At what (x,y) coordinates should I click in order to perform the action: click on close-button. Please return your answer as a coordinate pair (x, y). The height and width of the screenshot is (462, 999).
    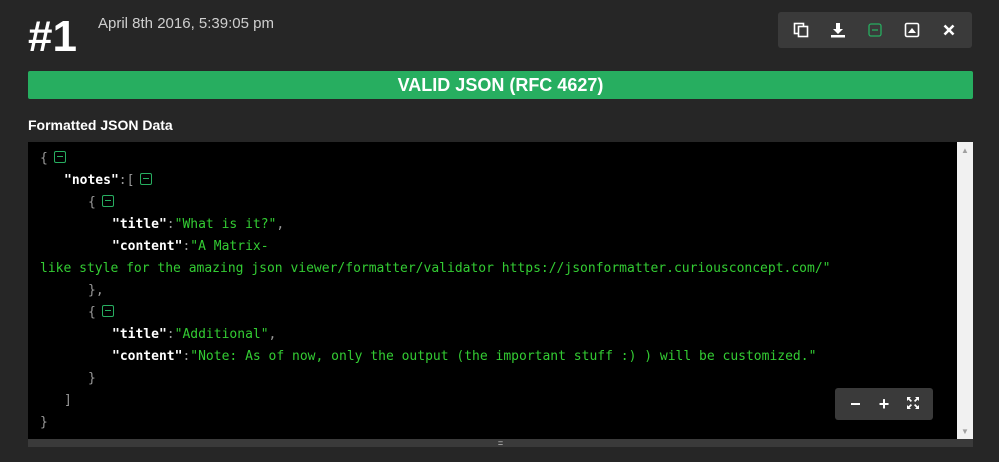
    Looking at the image, I should click on (949, 30).